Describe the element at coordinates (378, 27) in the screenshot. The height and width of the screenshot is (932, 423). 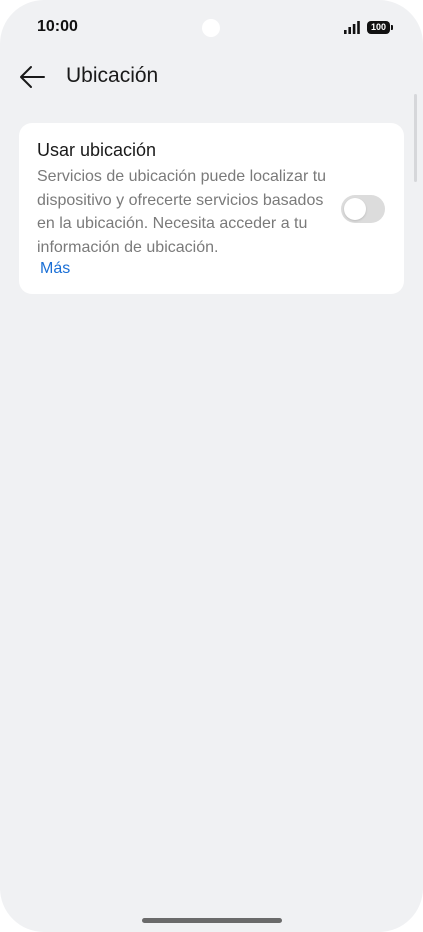
I see `battery-icon: 100` at that location.